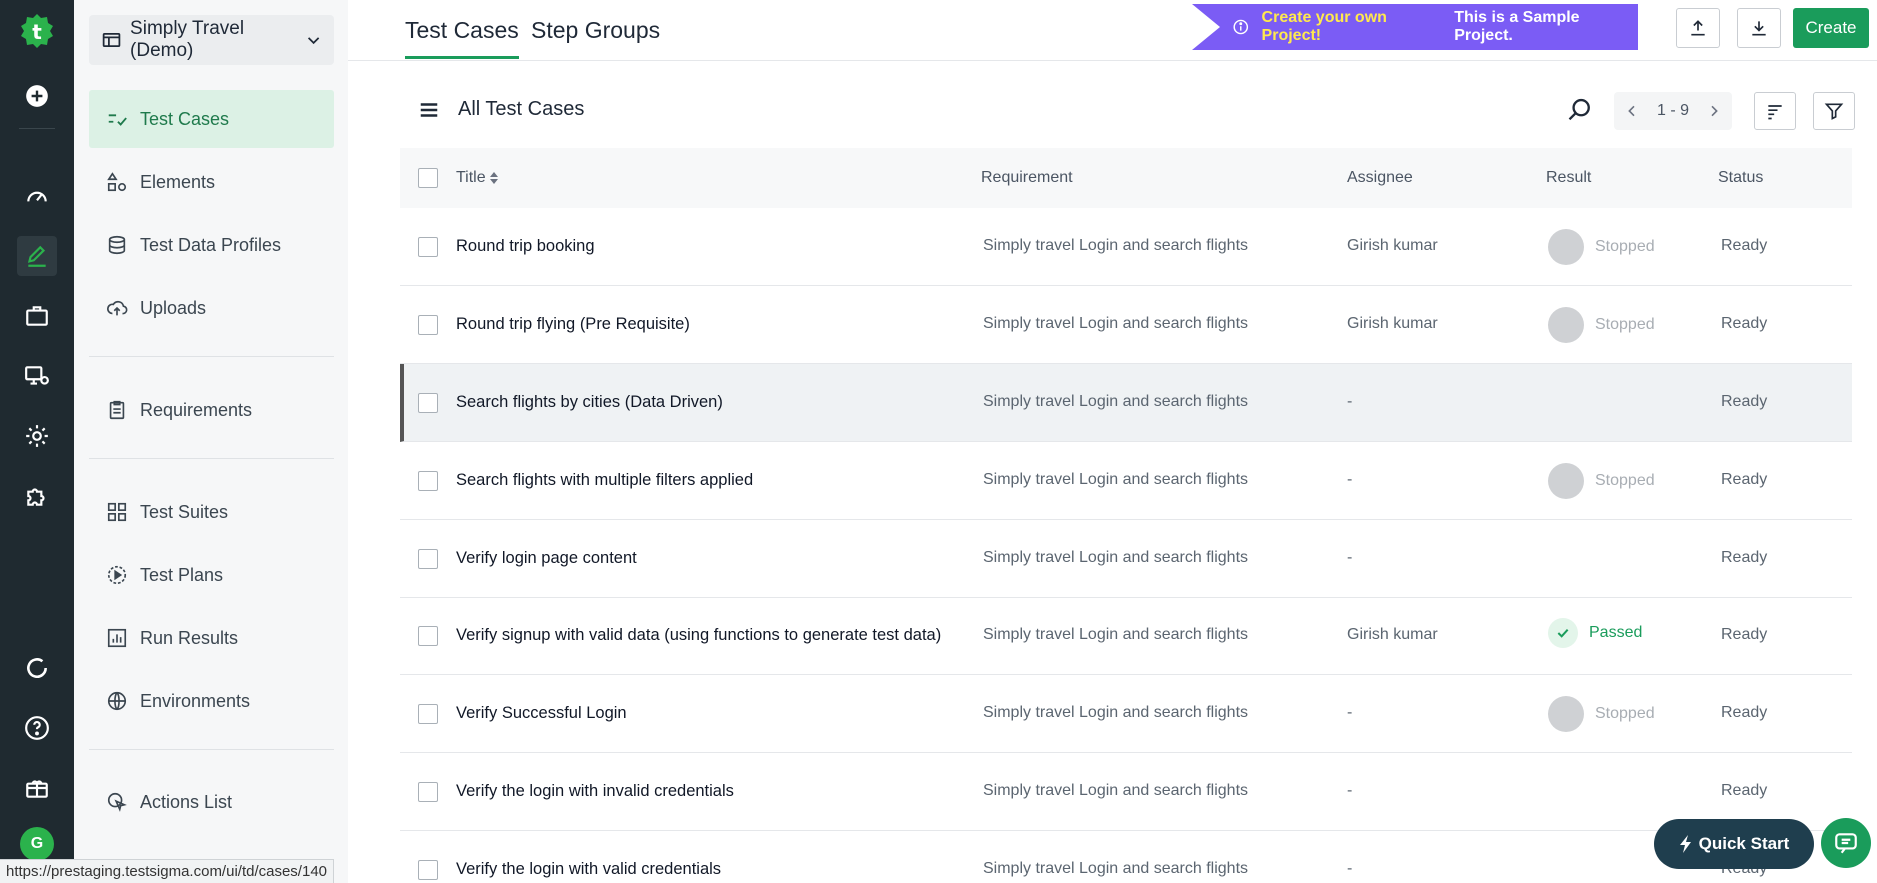 This screenshot has width=1877, height=883. Describe the element at coordinates (37, 728) in the screenshot. I see `help-icon` at that location.